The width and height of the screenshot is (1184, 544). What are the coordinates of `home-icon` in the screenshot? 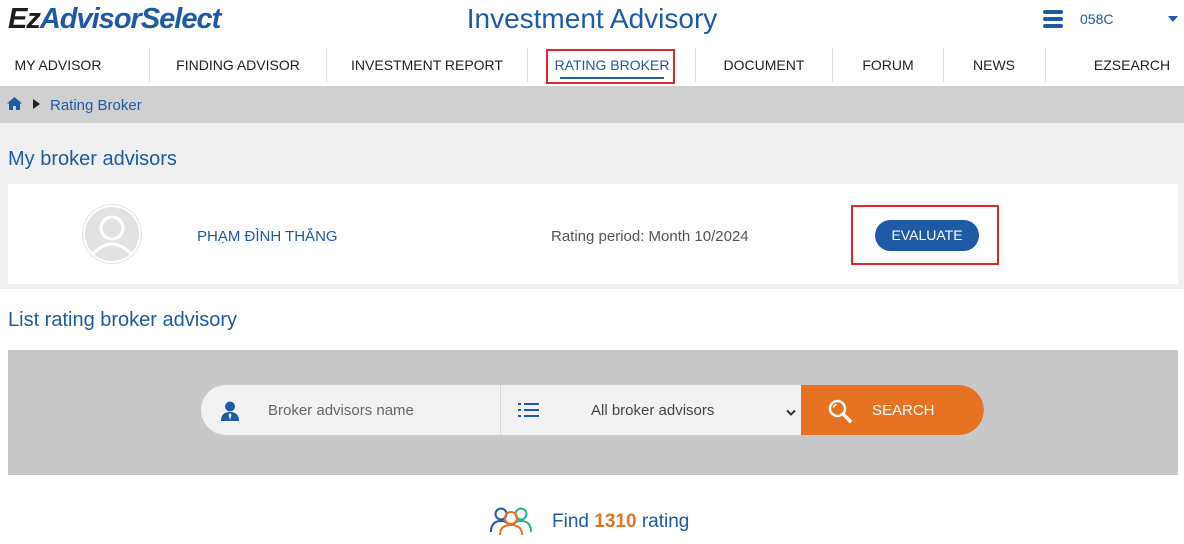 It's located at (14, 106).